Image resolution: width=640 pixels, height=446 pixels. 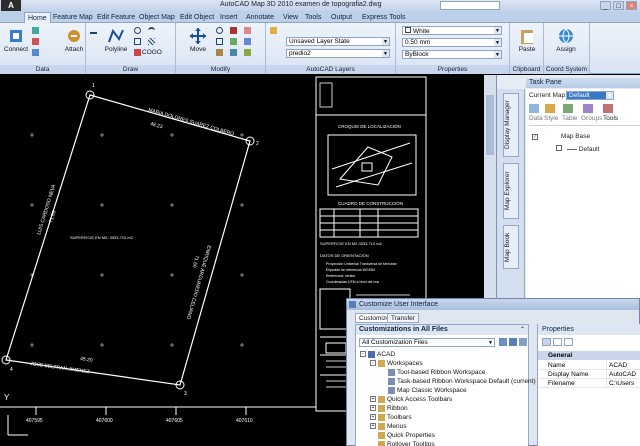 I want to click on stretch-button, so click(x=220, y=52).